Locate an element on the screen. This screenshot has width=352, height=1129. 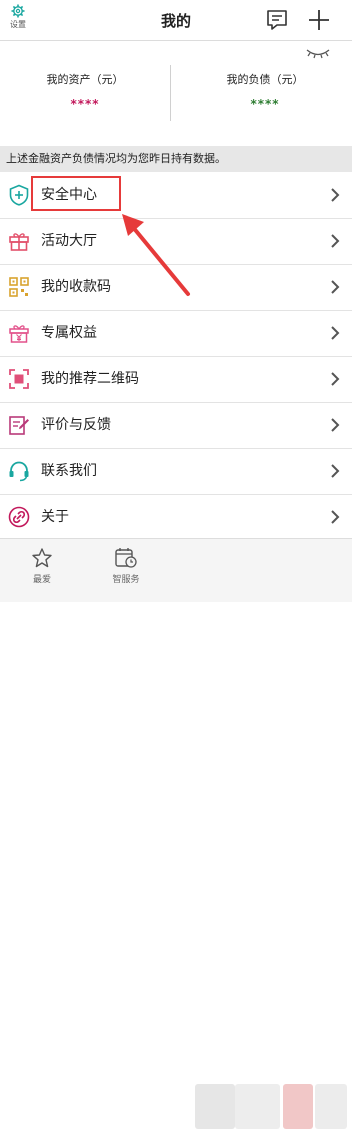
liabilities-value: **** is located at coordinates (265, 104).